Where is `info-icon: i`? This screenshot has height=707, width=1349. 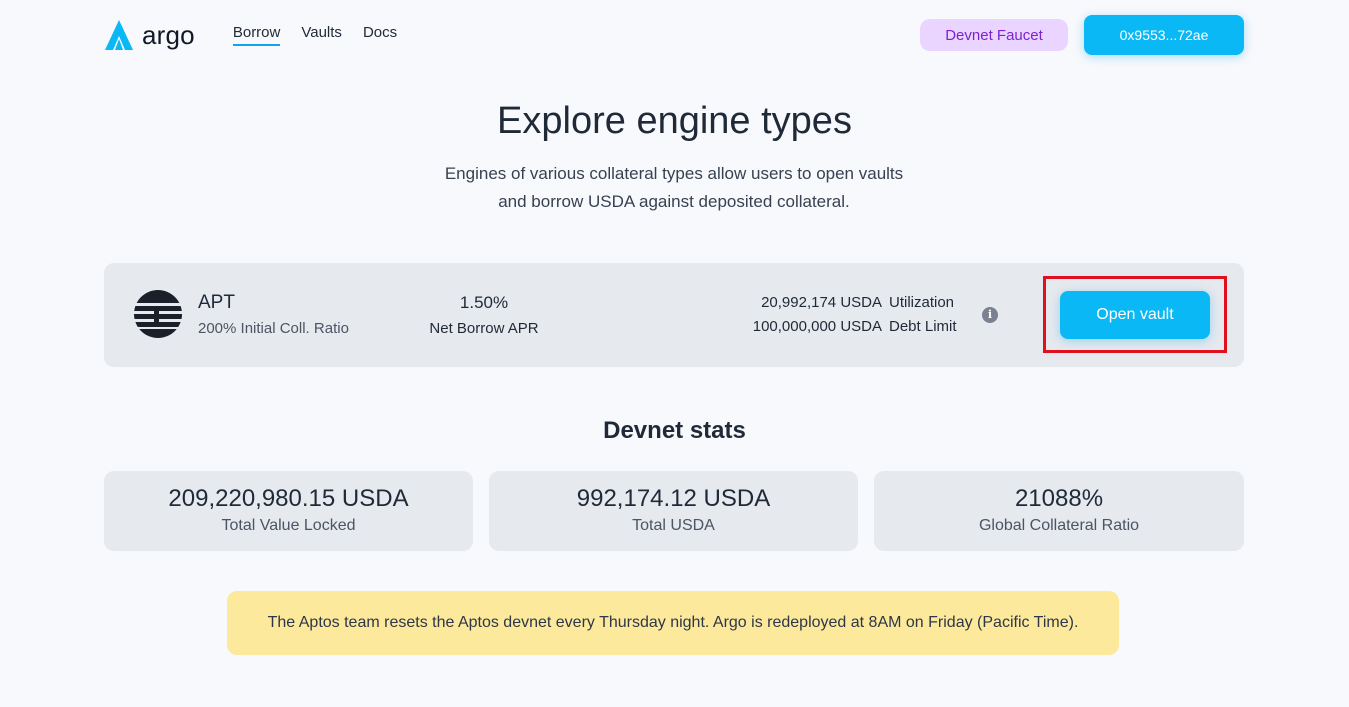 info-icon: i is located at coordinates (990, 315).